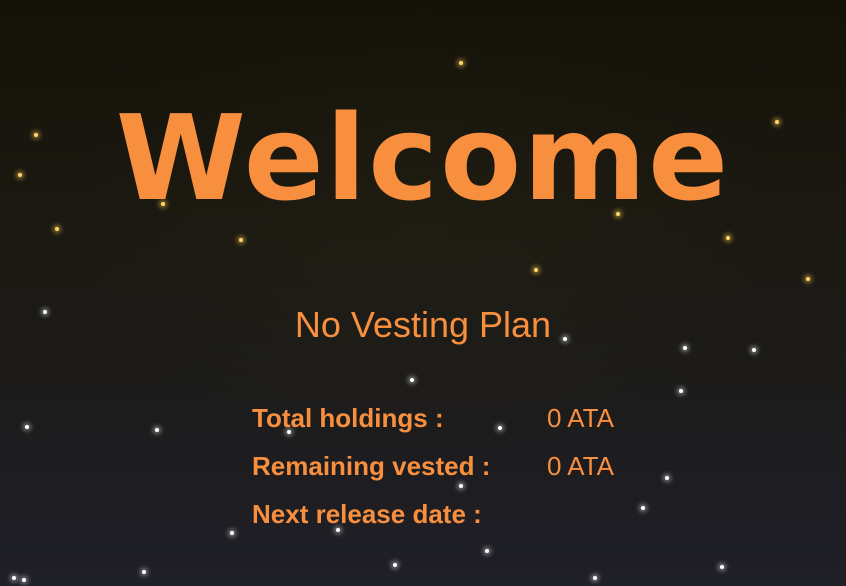  What do you see at coordinates (423, 324) in the screenshot?
I see `vesting-status: No Vesting Plan` at bounding box center [423, 324].